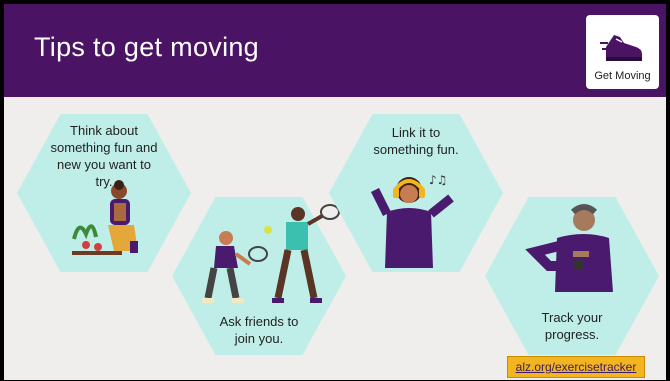 The image size is (670, 381). Describe the element at coordinates (271, 253) in the screenshot. I see `tennis-players-illustration` at that location.